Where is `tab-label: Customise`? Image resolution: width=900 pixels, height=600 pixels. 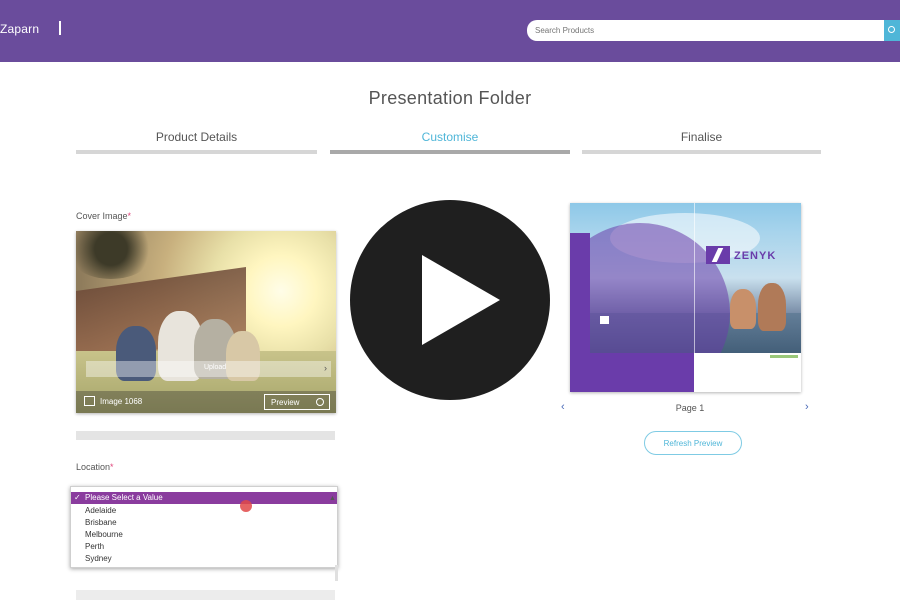
tab-label: Customise is located at coordinates (450, 137).